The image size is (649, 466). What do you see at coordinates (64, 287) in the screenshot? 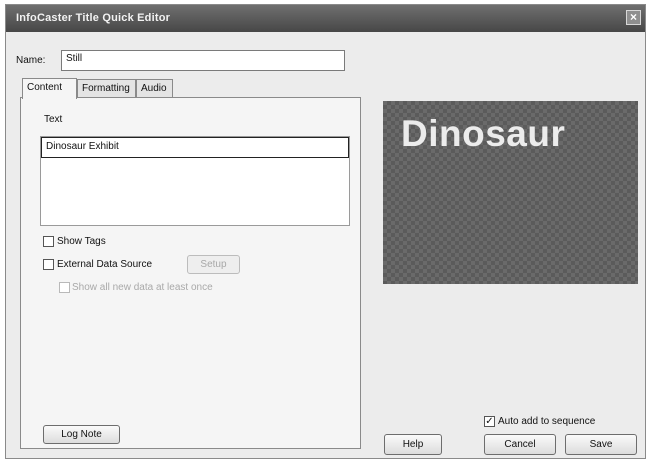
I see `show-all-data-checkbox` at bounding box center [64, 287].